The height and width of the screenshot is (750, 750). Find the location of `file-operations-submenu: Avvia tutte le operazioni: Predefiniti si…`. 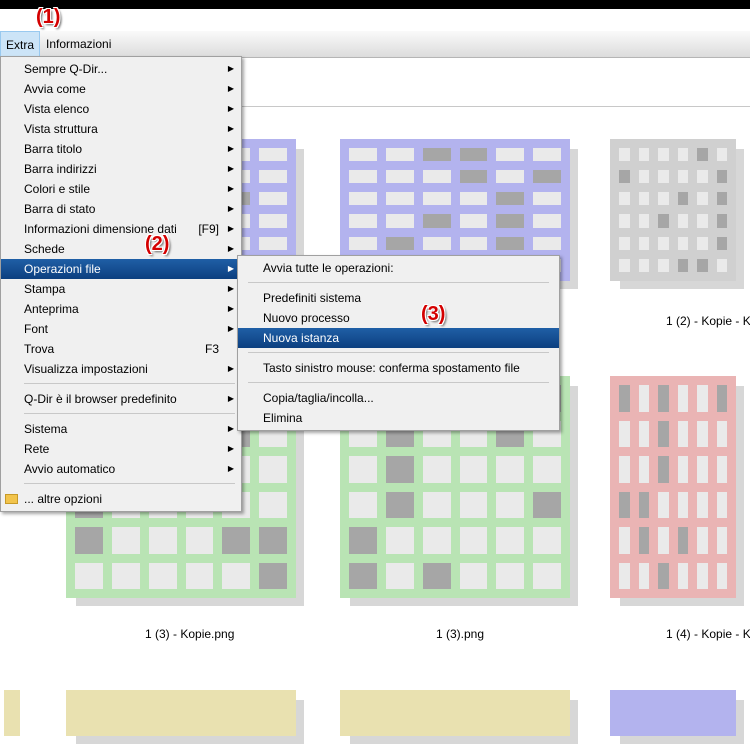

file-operations-submenu: Avvia tutte le operazioni: Predefiniti si… is located at coordinates (398, 343).